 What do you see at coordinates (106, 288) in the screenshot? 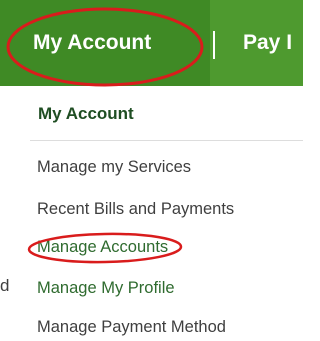
I see `menu-item-manage-my-profile: Manage My Profile` at bounding box center [106, 288].